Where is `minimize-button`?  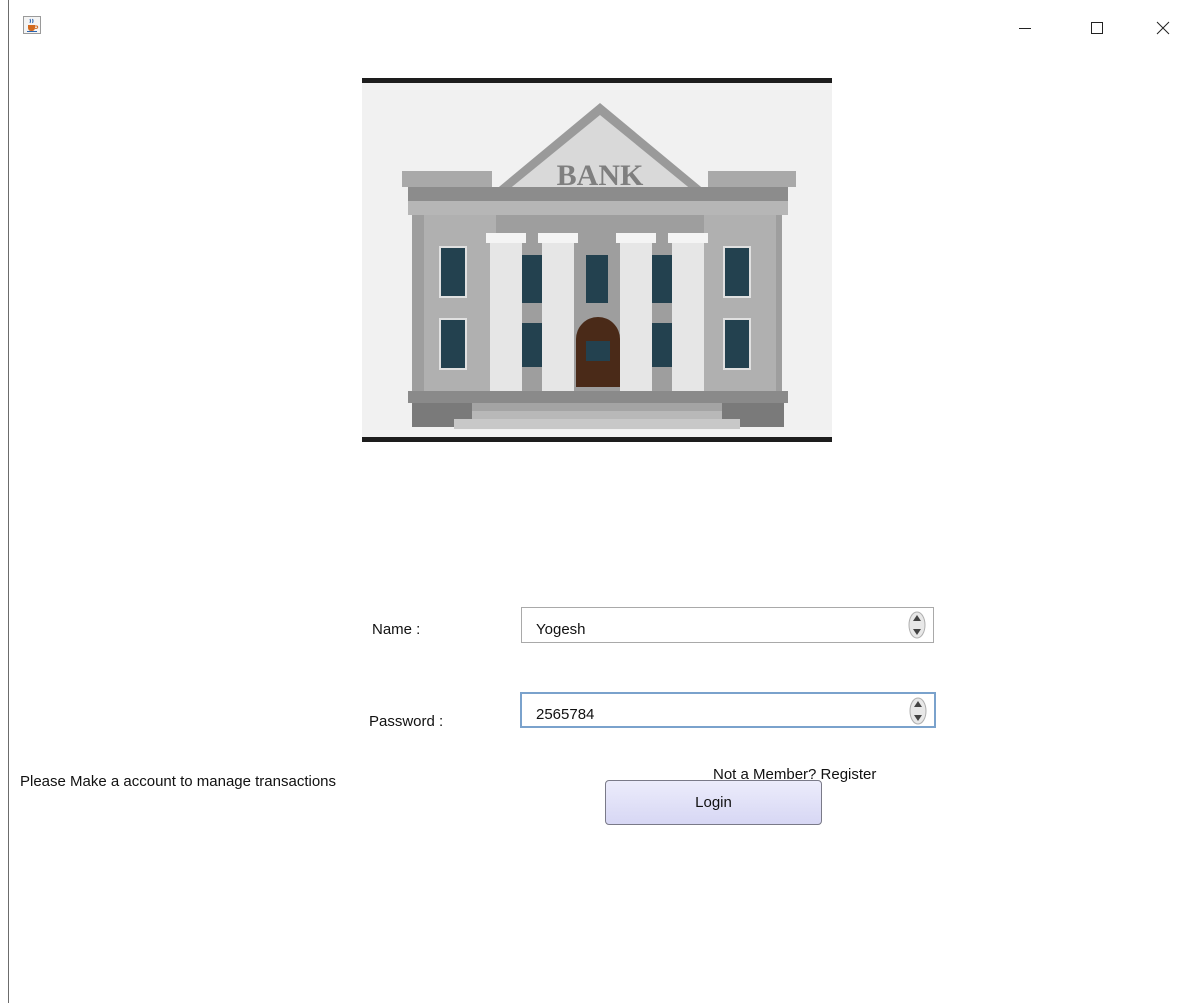
minimize-button is located at coordinates (1025, 28).